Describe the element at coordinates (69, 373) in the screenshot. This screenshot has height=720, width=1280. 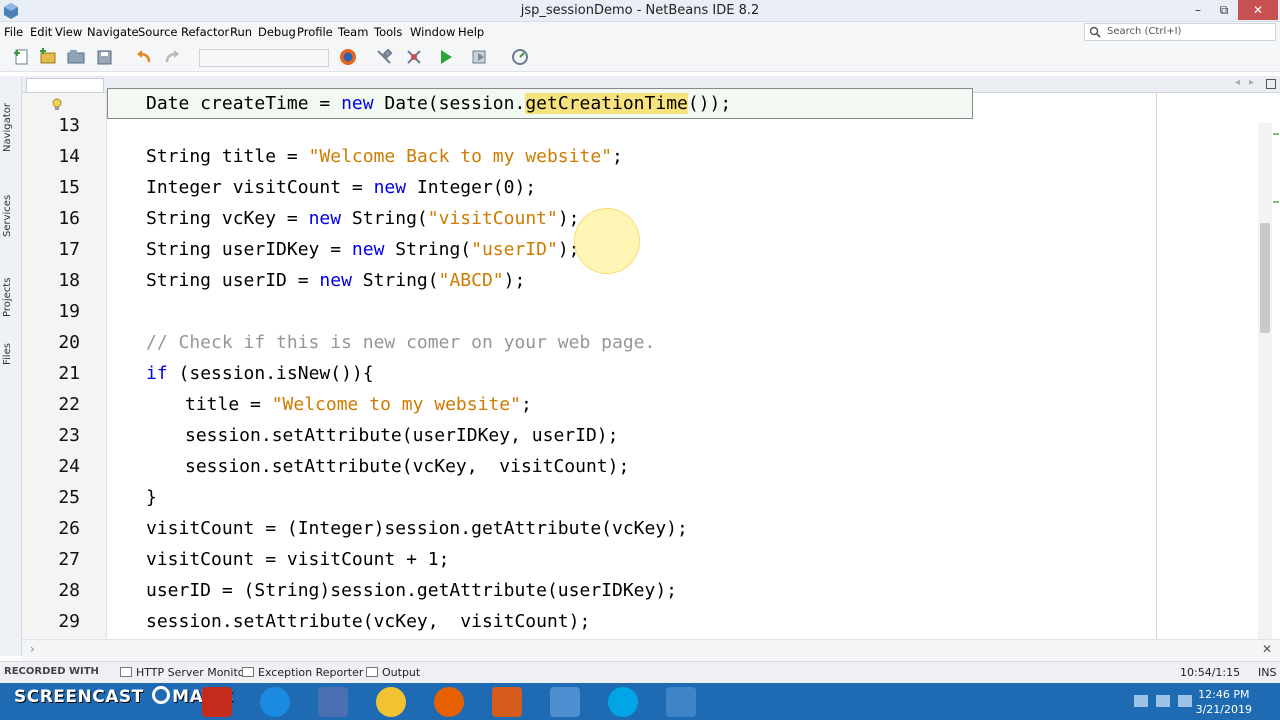
I see `line-number: 21` at that location.